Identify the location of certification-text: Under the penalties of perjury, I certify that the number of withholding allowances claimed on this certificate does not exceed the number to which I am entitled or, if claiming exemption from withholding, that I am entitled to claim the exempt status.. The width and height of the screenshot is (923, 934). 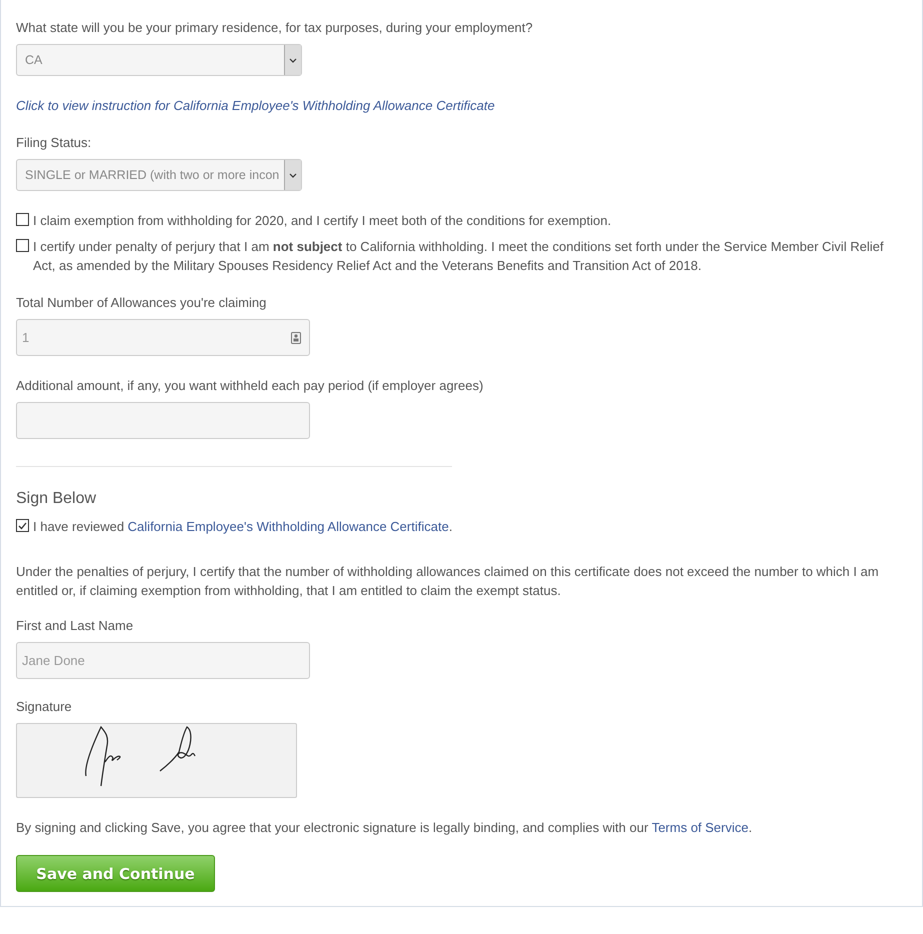
(448, 581).